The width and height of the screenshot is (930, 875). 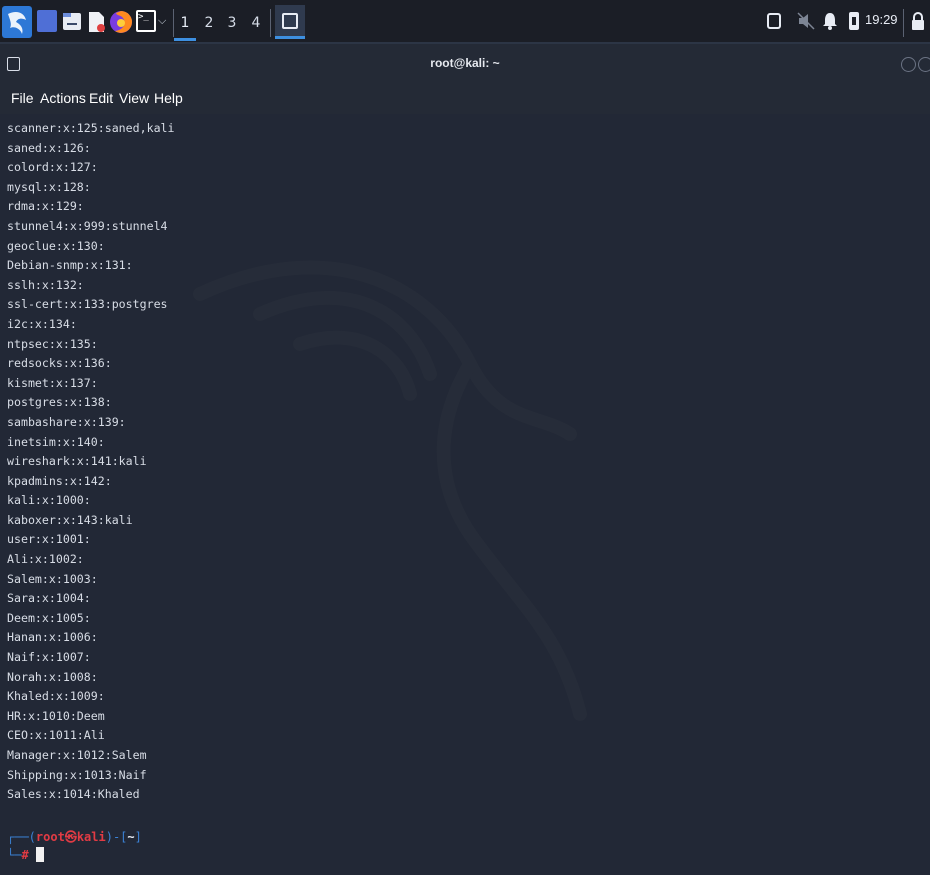 What do you see at coordinates (52, 637) in the screenshot?
I see `terminal-line: Hanan:x:1006:` at bounding box center [52, 637].